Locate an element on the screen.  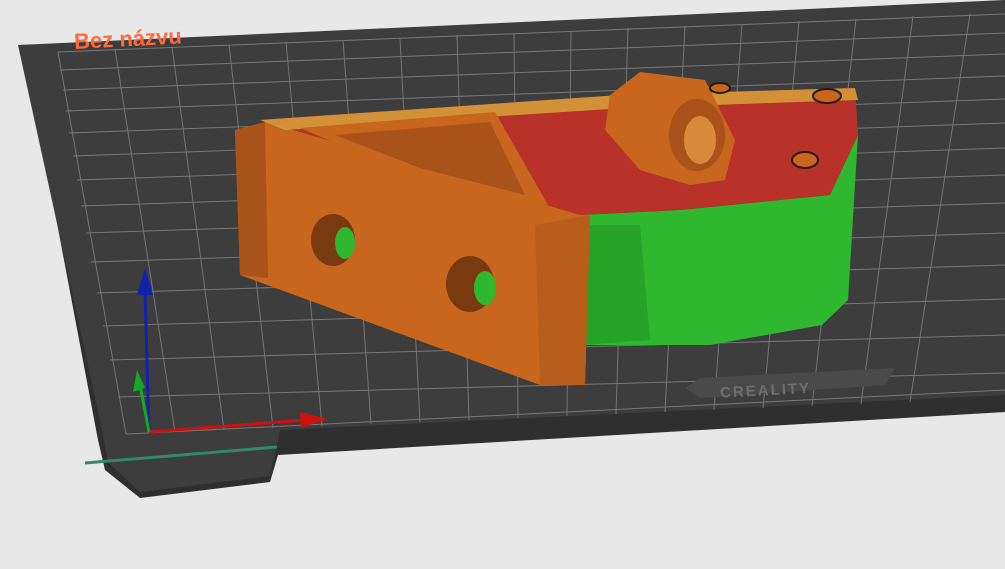
model-boss-bore-inner is located at coordinates (700, 140).